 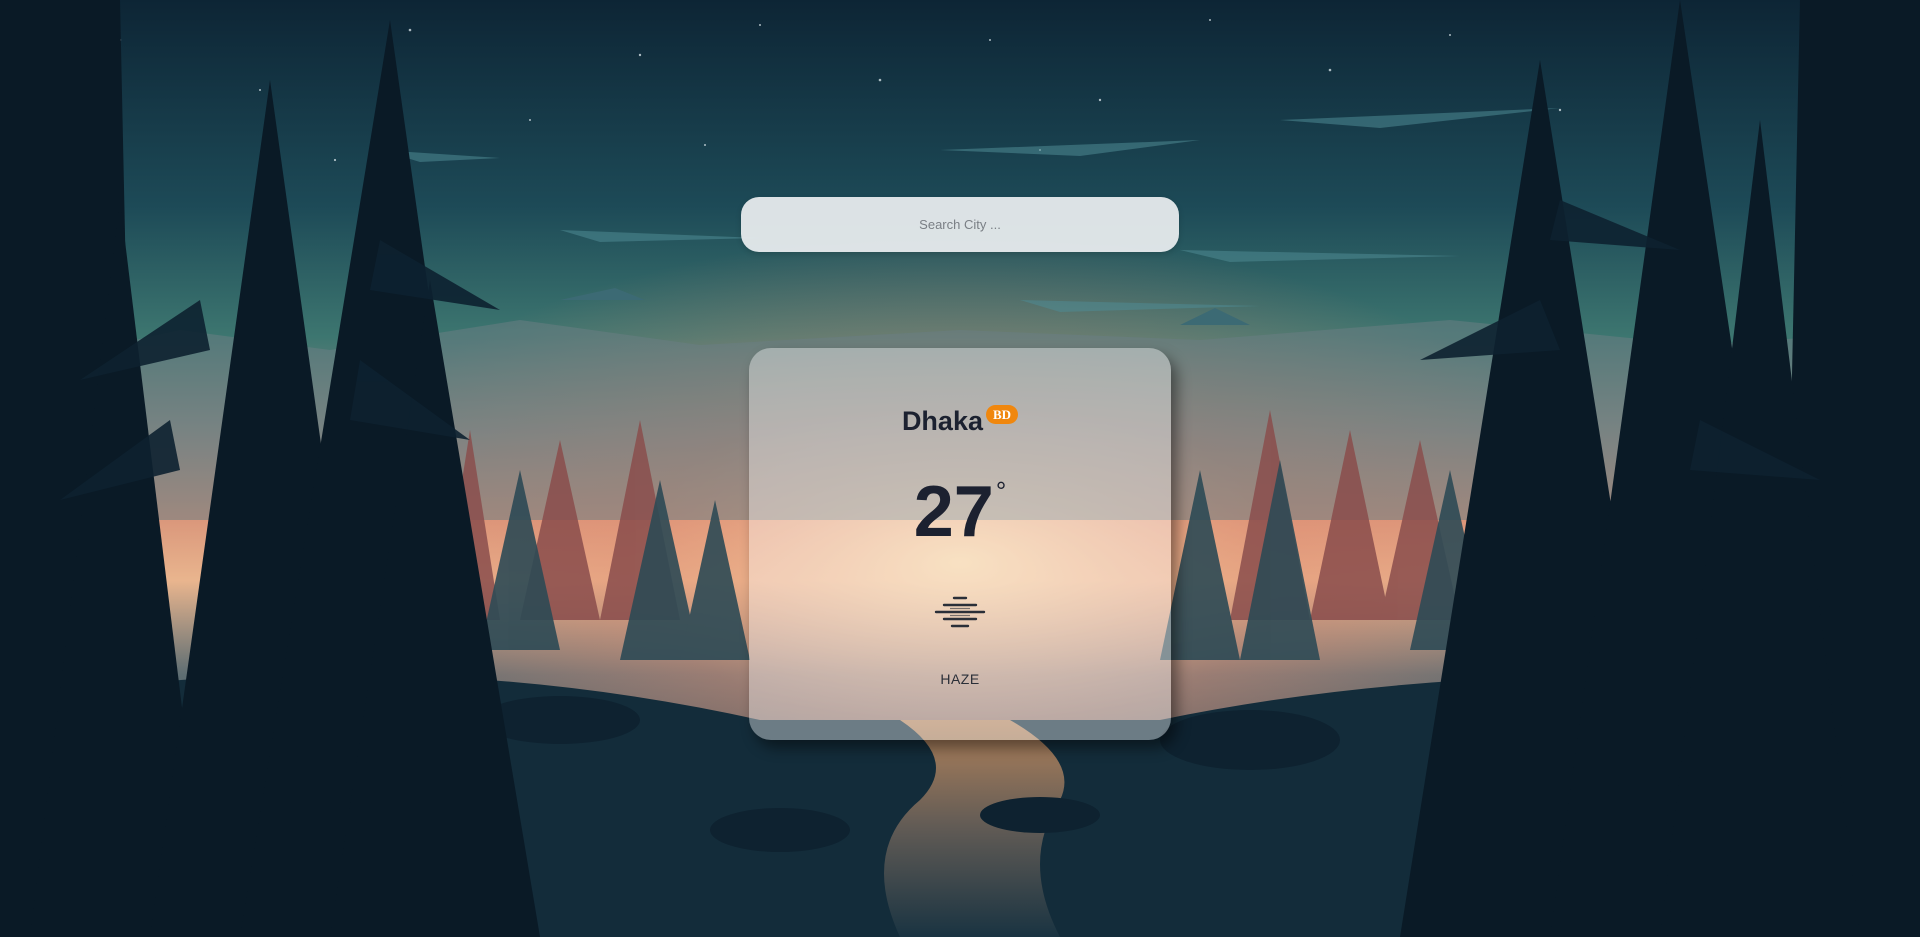 What do you see at coordinates (1001, 491) in the screenshot?
I see `degree-symbol: °` at bounding box center [1001, 491].